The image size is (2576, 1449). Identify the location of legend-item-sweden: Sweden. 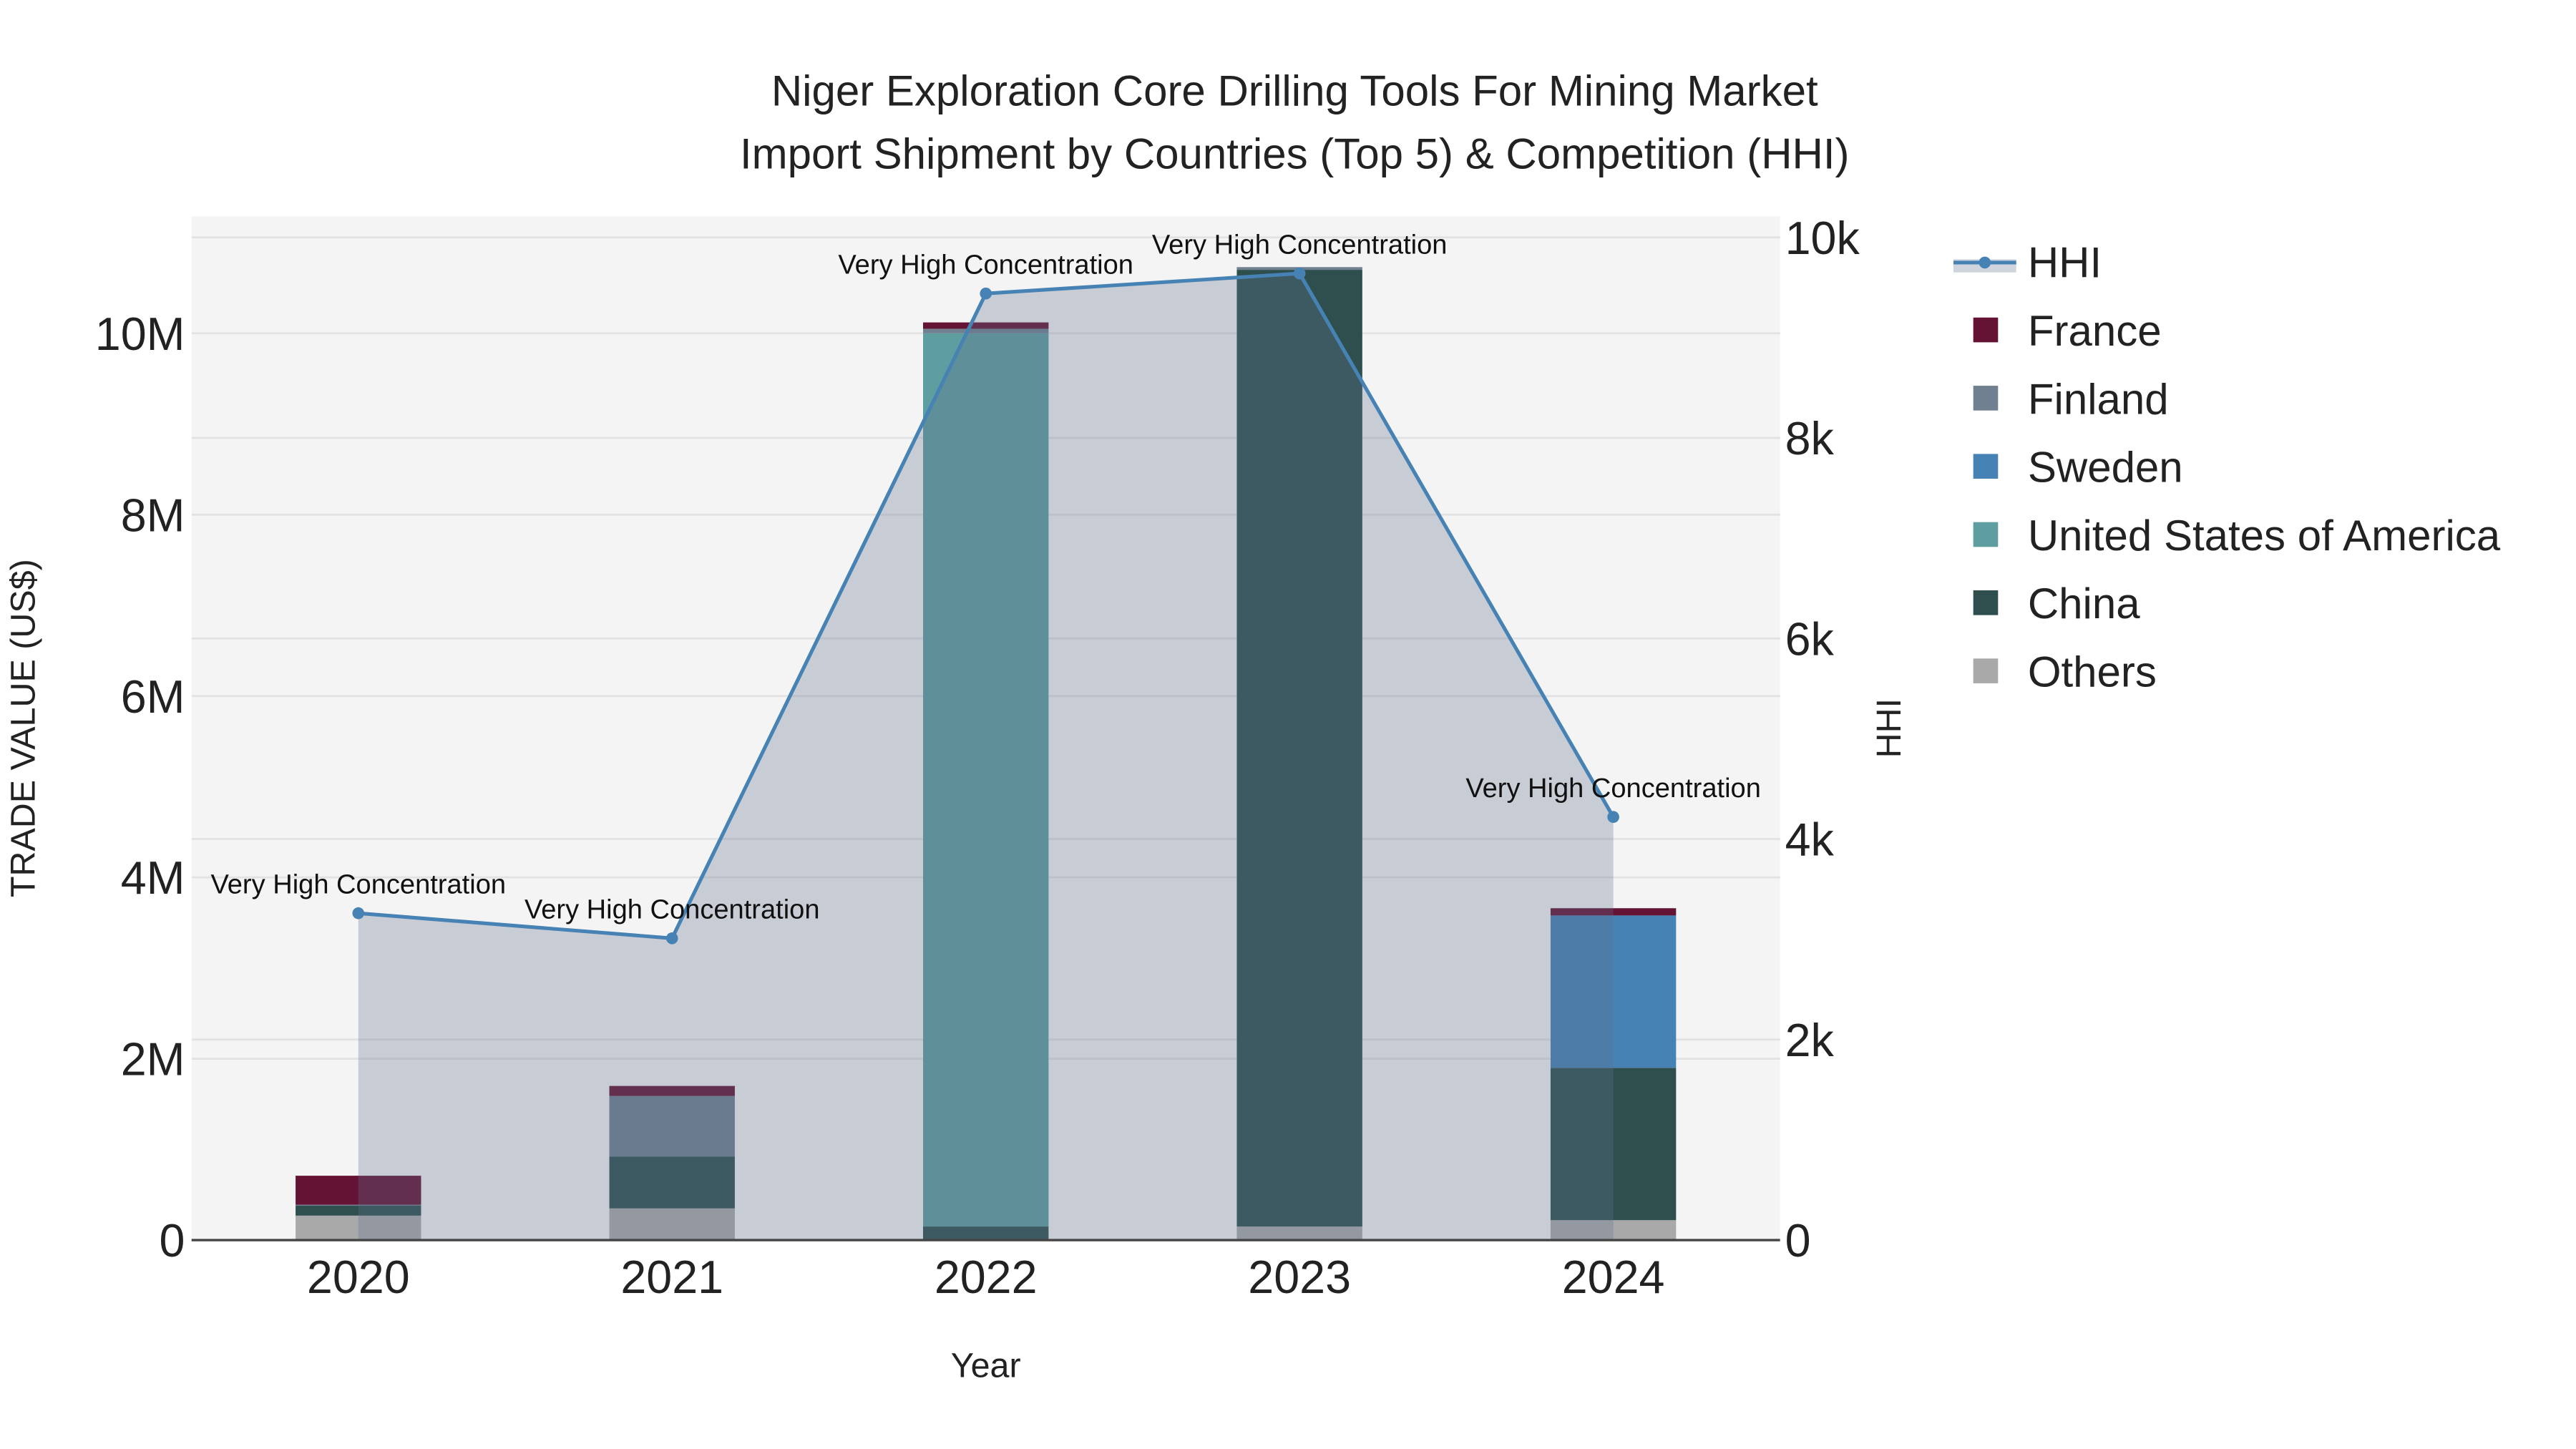
(2078, 468).